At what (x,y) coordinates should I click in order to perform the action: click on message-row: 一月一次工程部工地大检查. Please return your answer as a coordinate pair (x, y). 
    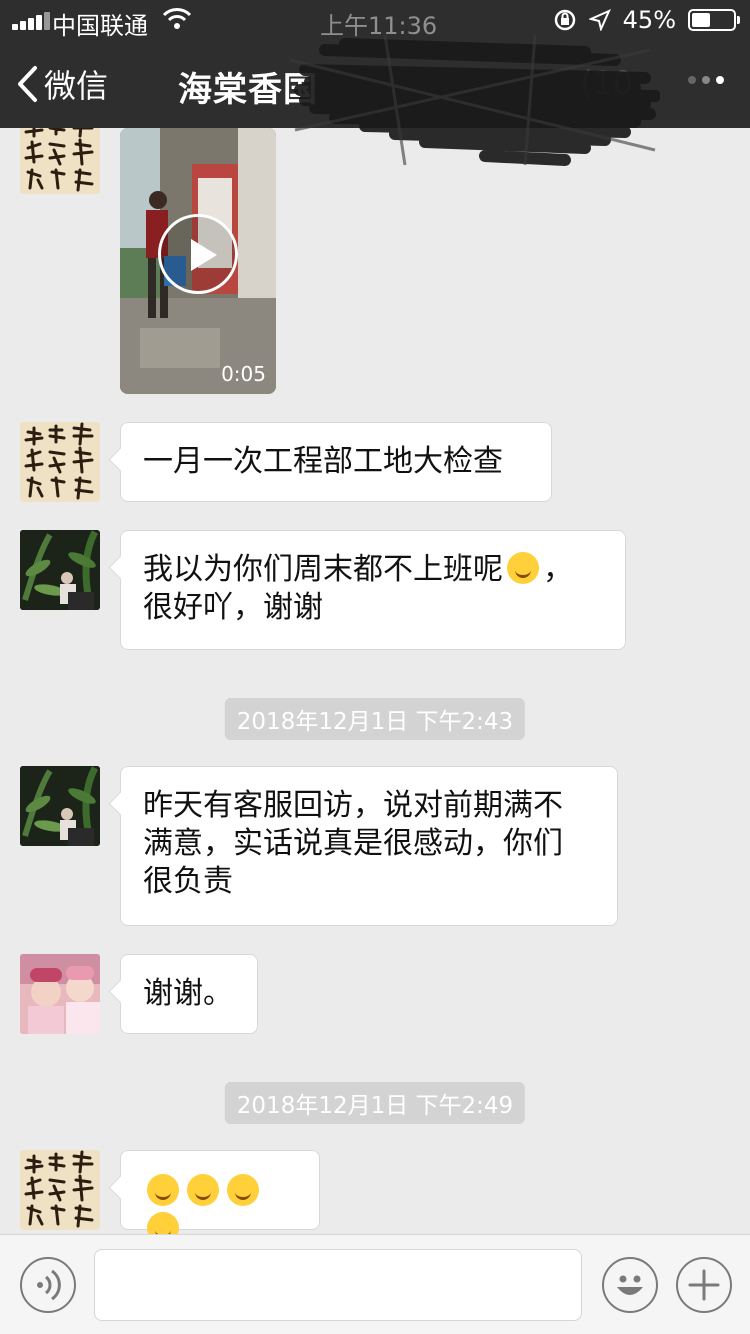
    Looking at the image, I should click on (375, 462).